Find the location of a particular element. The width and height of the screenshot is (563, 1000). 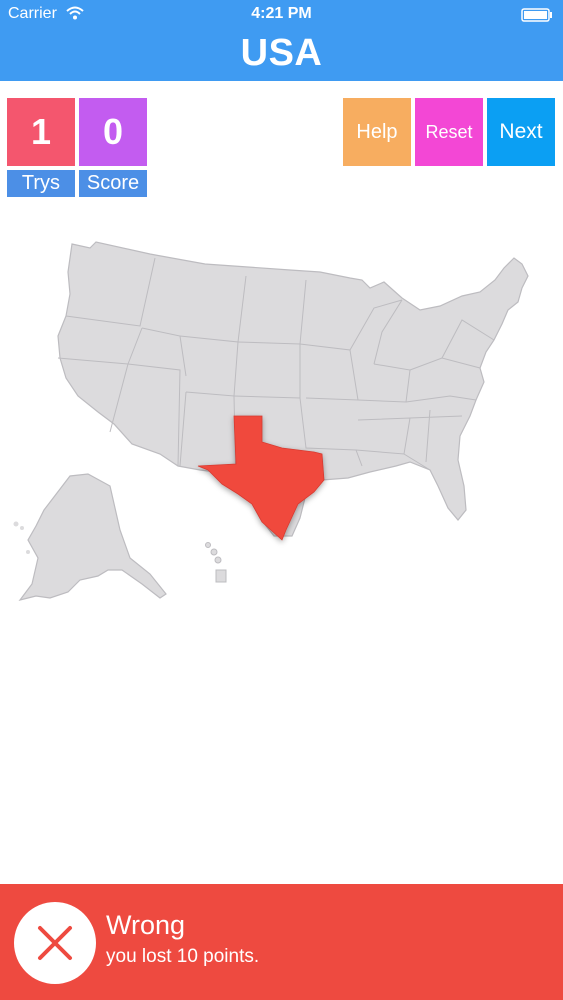

hawaii-shape is located at coordinates (216, 562).